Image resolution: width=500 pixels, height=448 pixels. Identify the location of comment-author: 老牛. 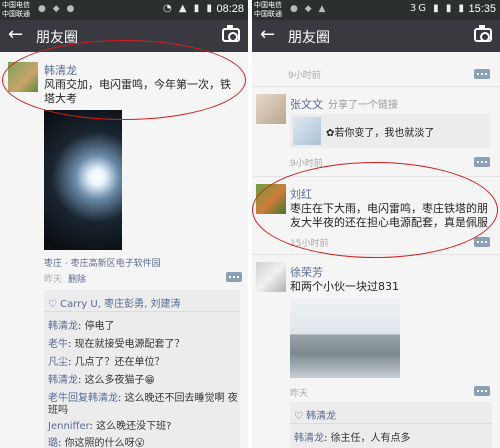
(58, 344).